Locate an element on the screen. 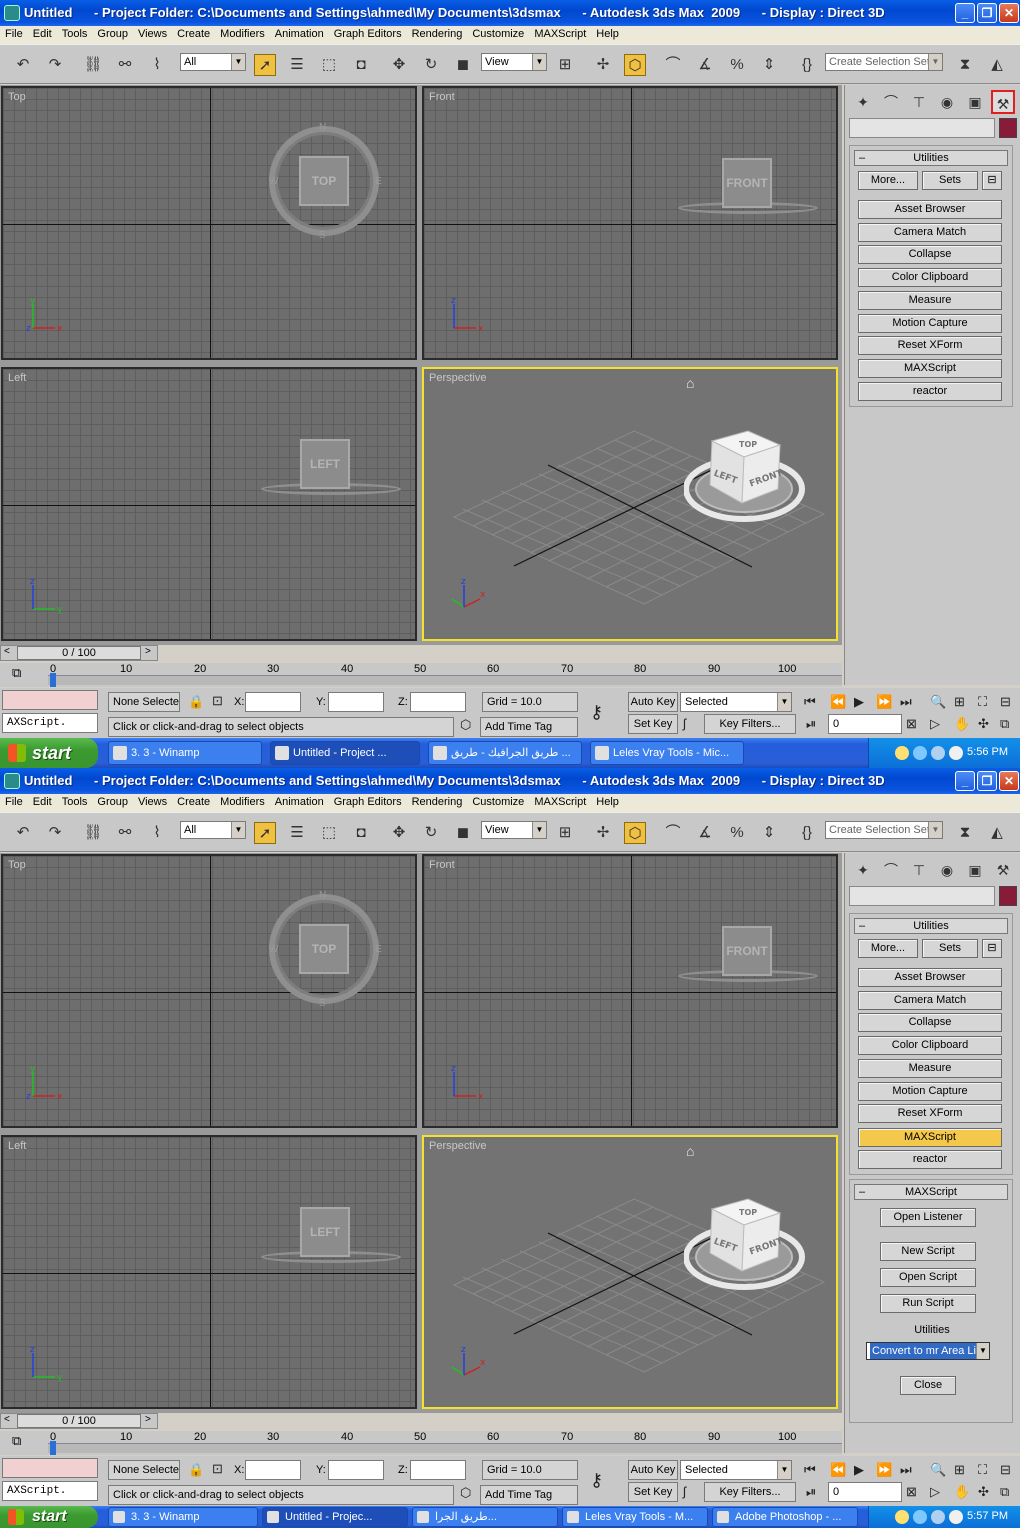  reference-coordinate-dropdown: View ▼ is located at coordinates (514, 830).